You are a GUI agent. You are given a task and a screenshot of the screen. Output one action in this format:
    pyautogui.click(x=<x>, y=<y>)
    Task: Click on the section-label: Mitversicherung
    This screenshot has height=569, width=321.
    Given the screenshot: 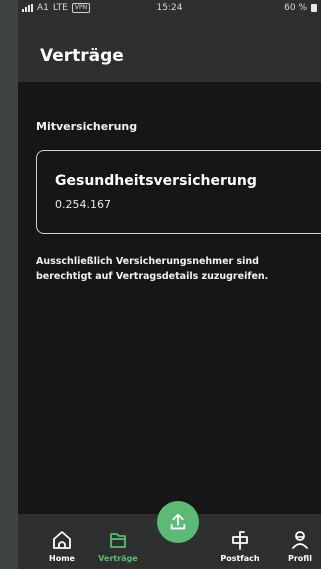 What is the action you would take?
    pyautogui.click(x=87, y=126)
    